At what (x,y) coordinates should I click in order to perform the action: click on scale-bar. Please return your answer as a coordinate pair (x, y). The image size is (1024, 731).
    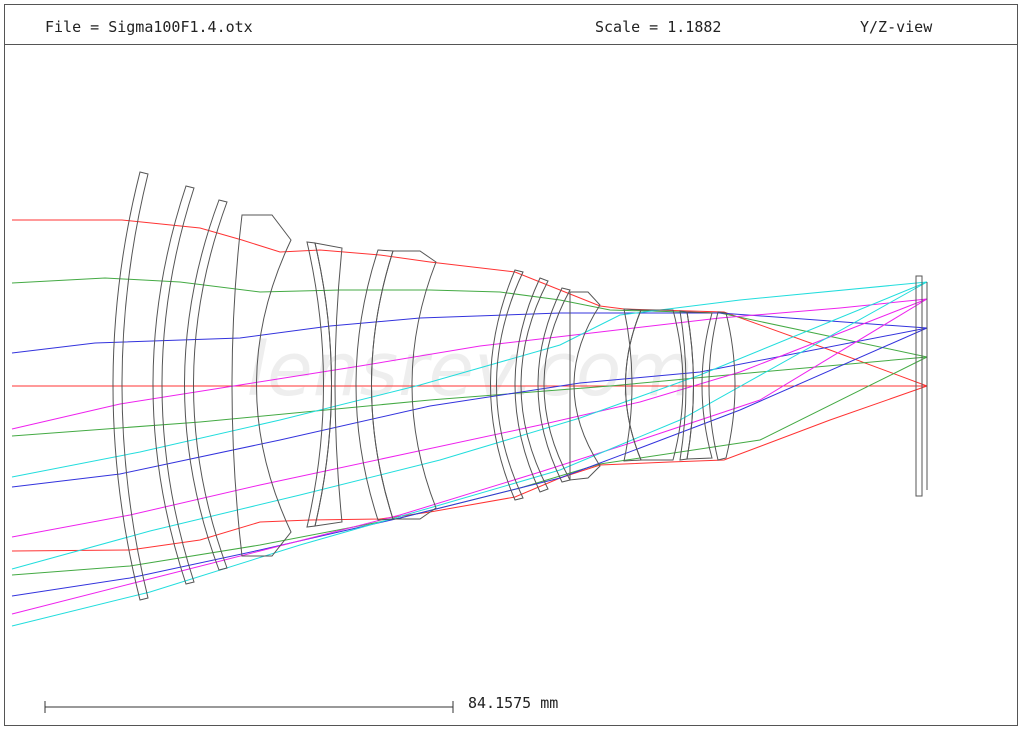
    Looking at the image, I should click on (249, 707).